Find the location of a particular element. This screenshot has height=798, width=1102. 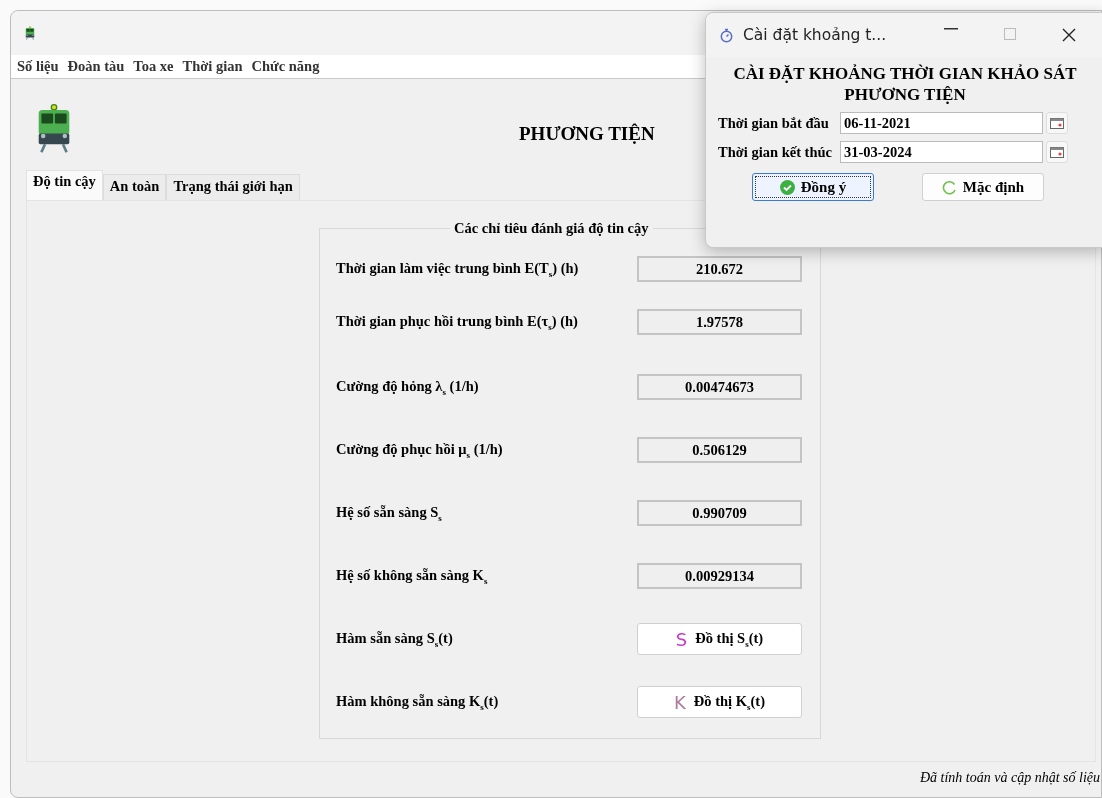

letter-icon: K is located at coordinates (680, 702).